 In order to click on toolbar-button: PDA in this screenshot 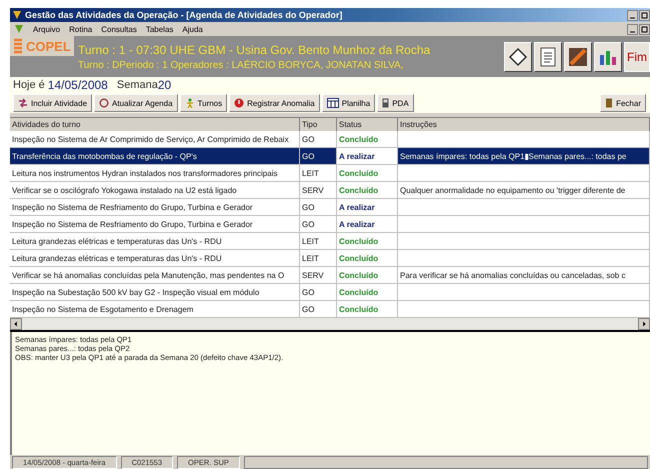, I will do `click(395, 103)`.